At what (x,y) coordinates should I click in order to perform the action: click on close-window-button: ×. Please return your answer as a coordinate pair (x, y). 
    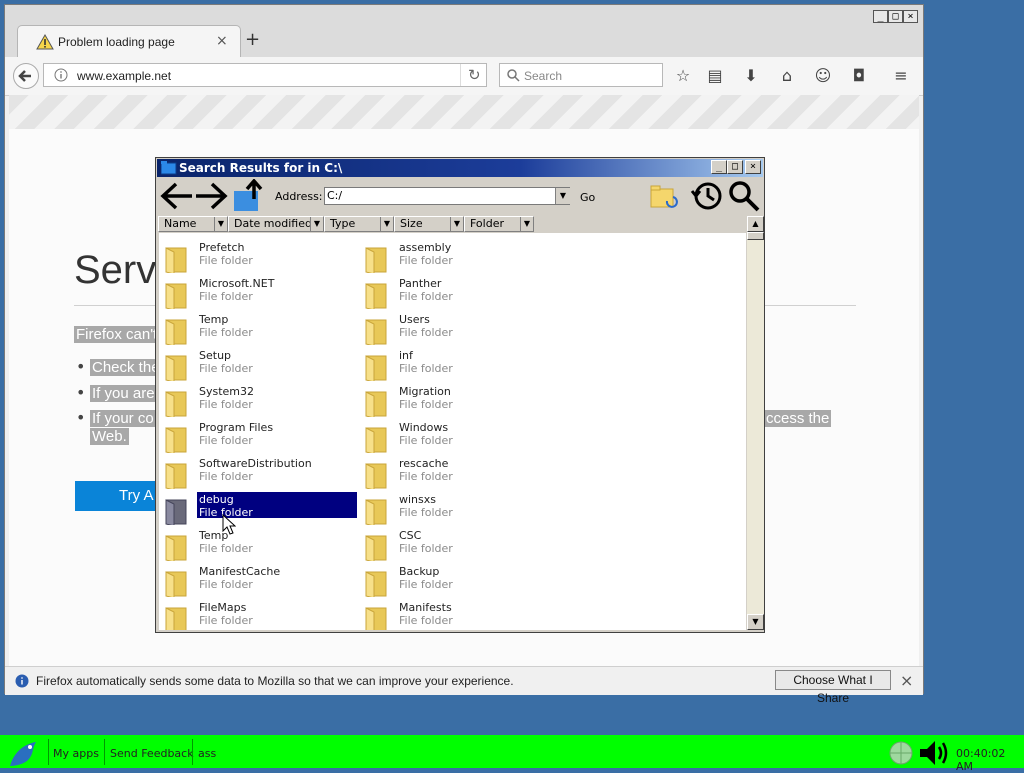
    Looking at the image, I should click on (910, 16).